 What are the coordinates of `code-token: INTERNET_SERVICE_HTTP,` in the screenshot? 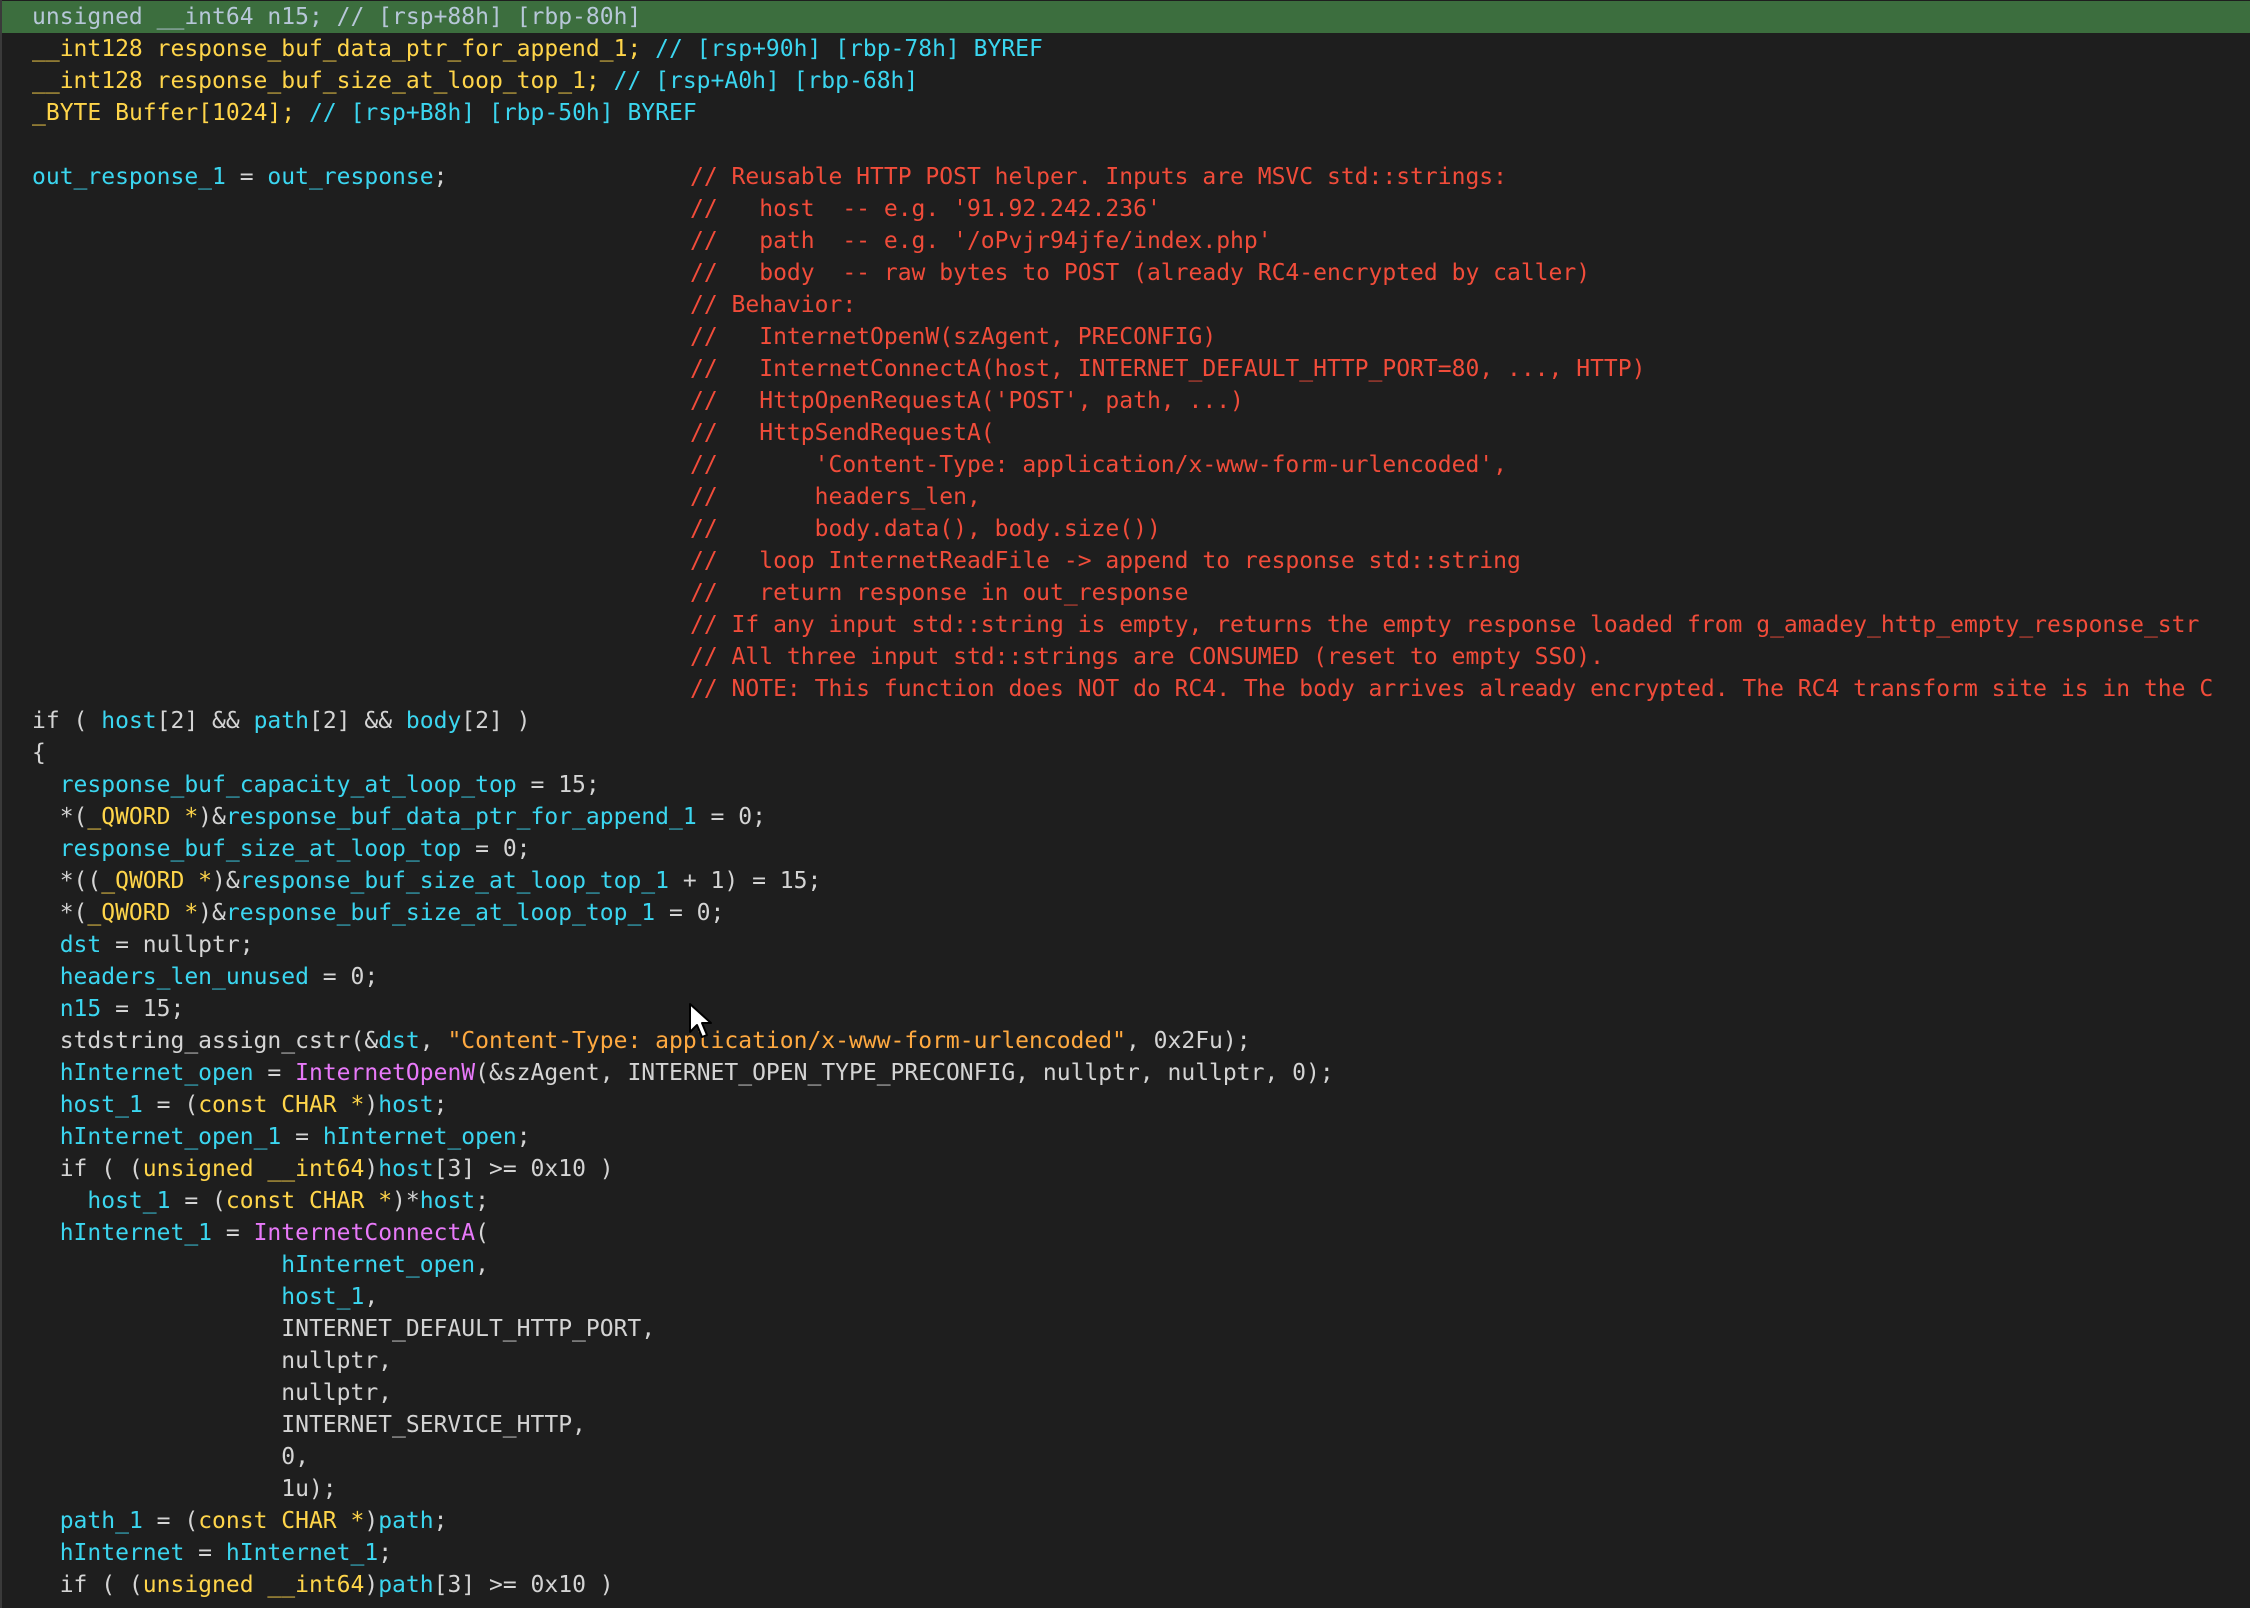 It's located at (309, 1425).